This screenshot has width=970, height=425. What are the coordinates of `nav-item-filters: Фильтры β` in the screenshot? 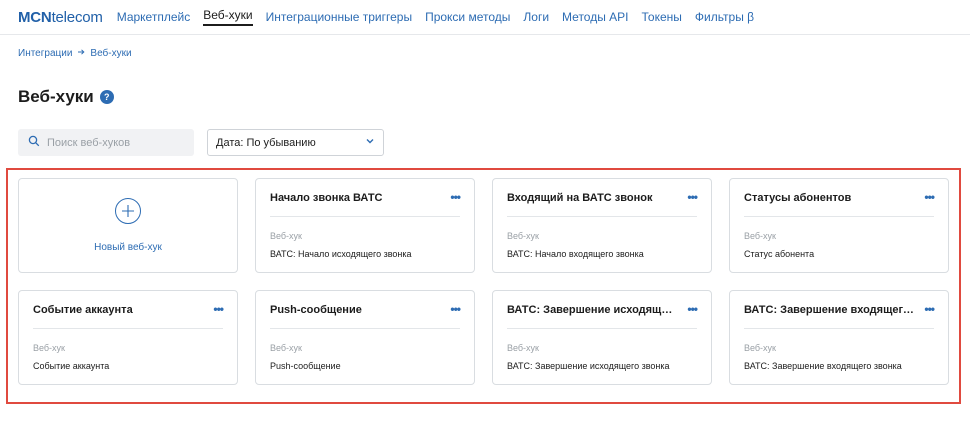 It's located at (724, 17).